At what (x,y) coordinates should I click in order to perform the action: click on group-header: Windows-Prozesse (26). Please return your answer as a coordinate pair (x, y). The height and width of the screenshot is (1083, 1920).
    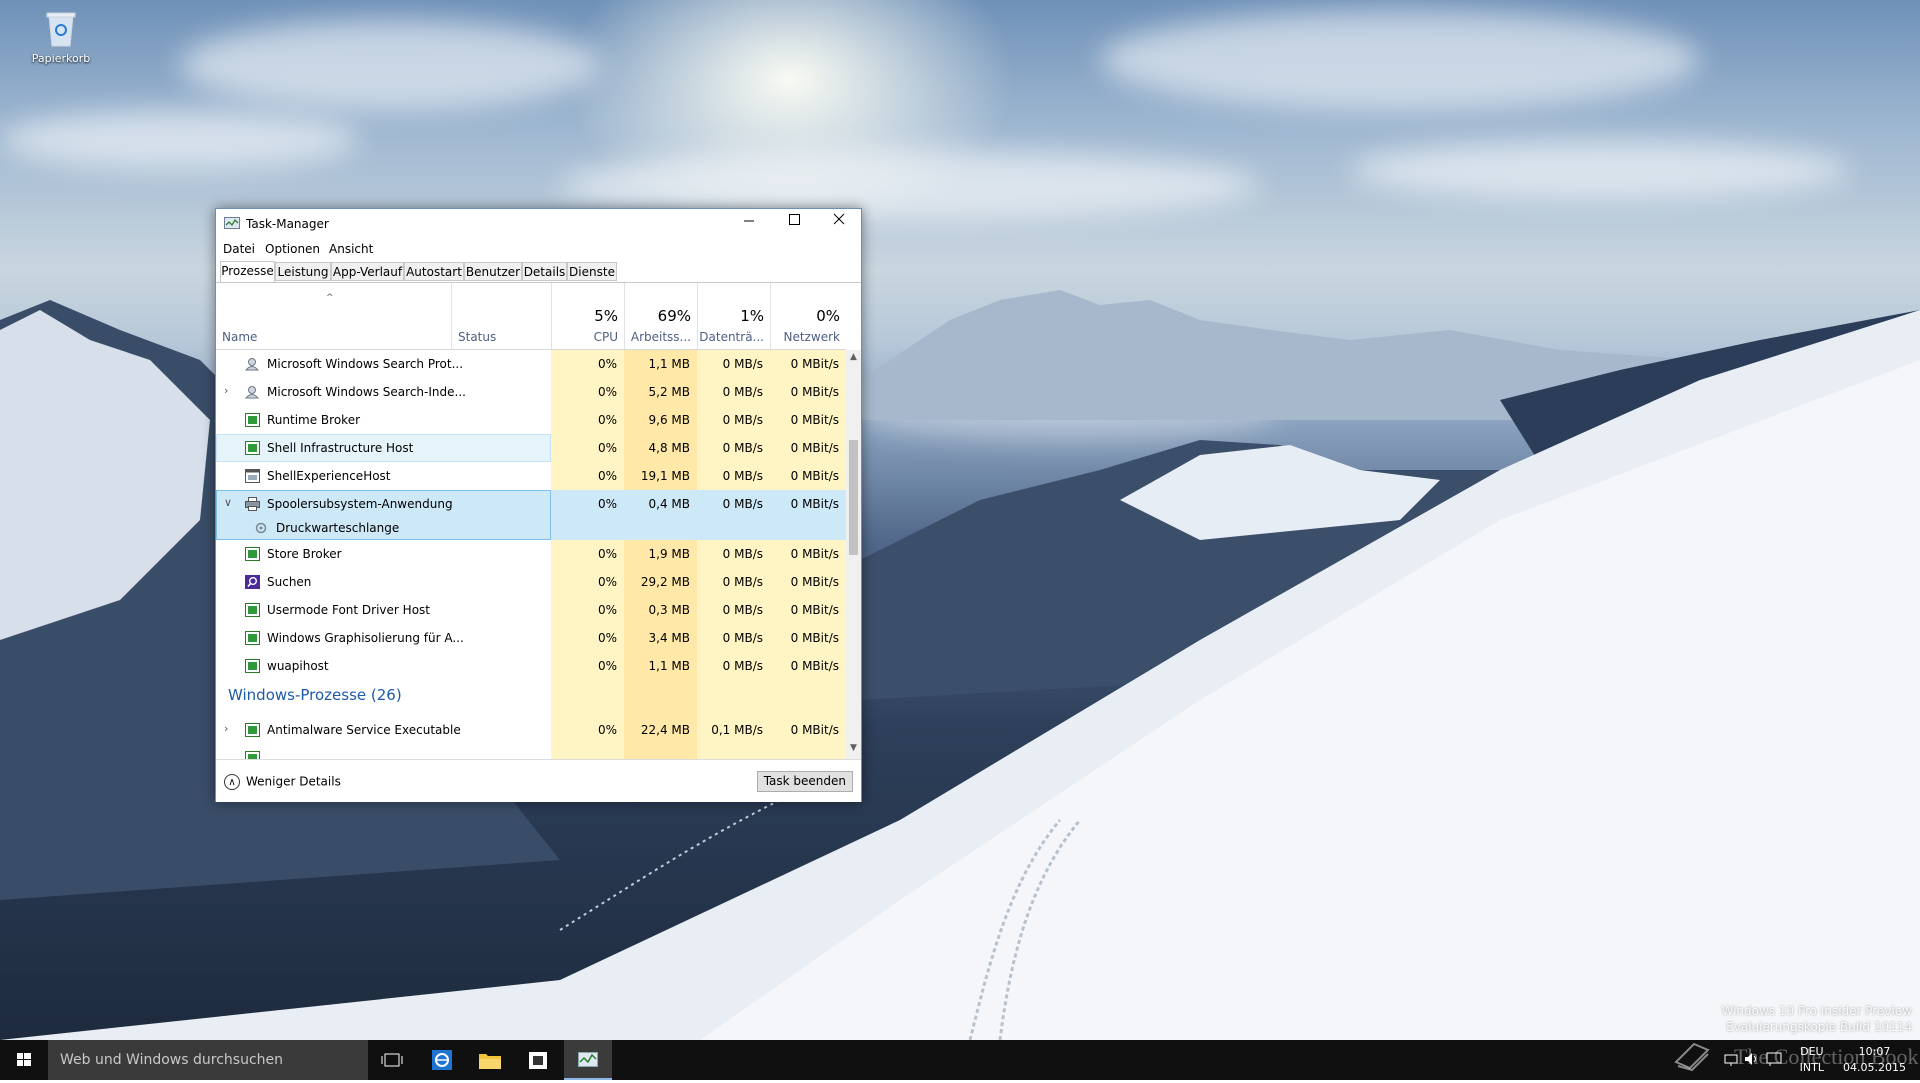
    Looking at the image, I should click on (531, 698).